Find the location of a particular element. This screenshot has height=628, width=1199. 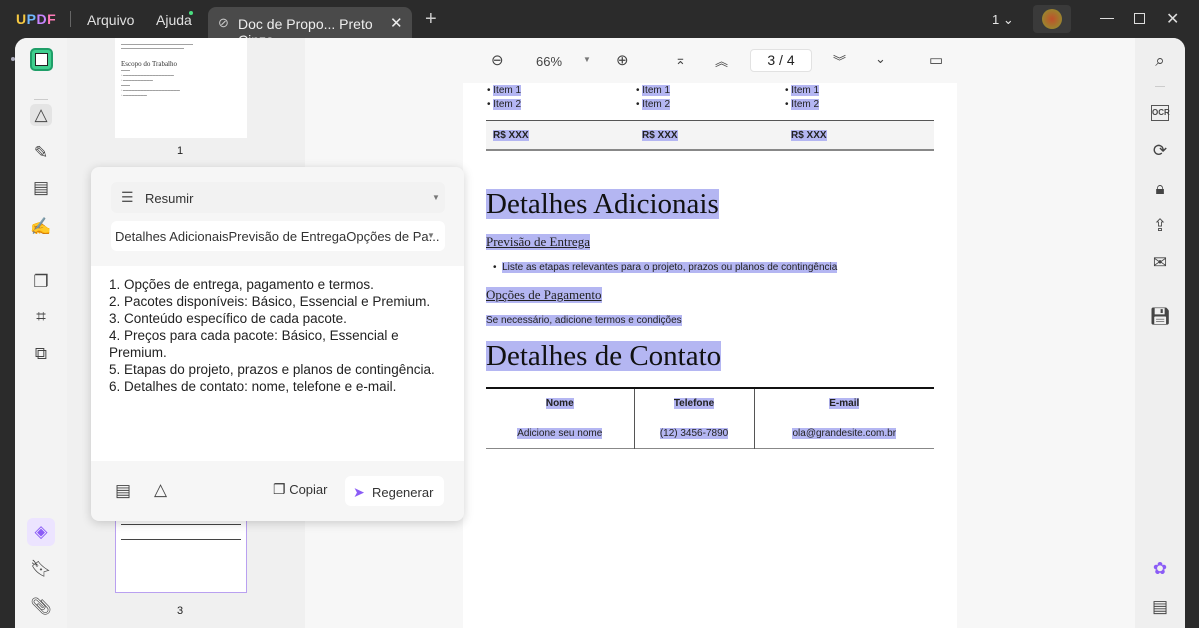

copy-button: ❐ Copiar is located at coordinates (300, 489).